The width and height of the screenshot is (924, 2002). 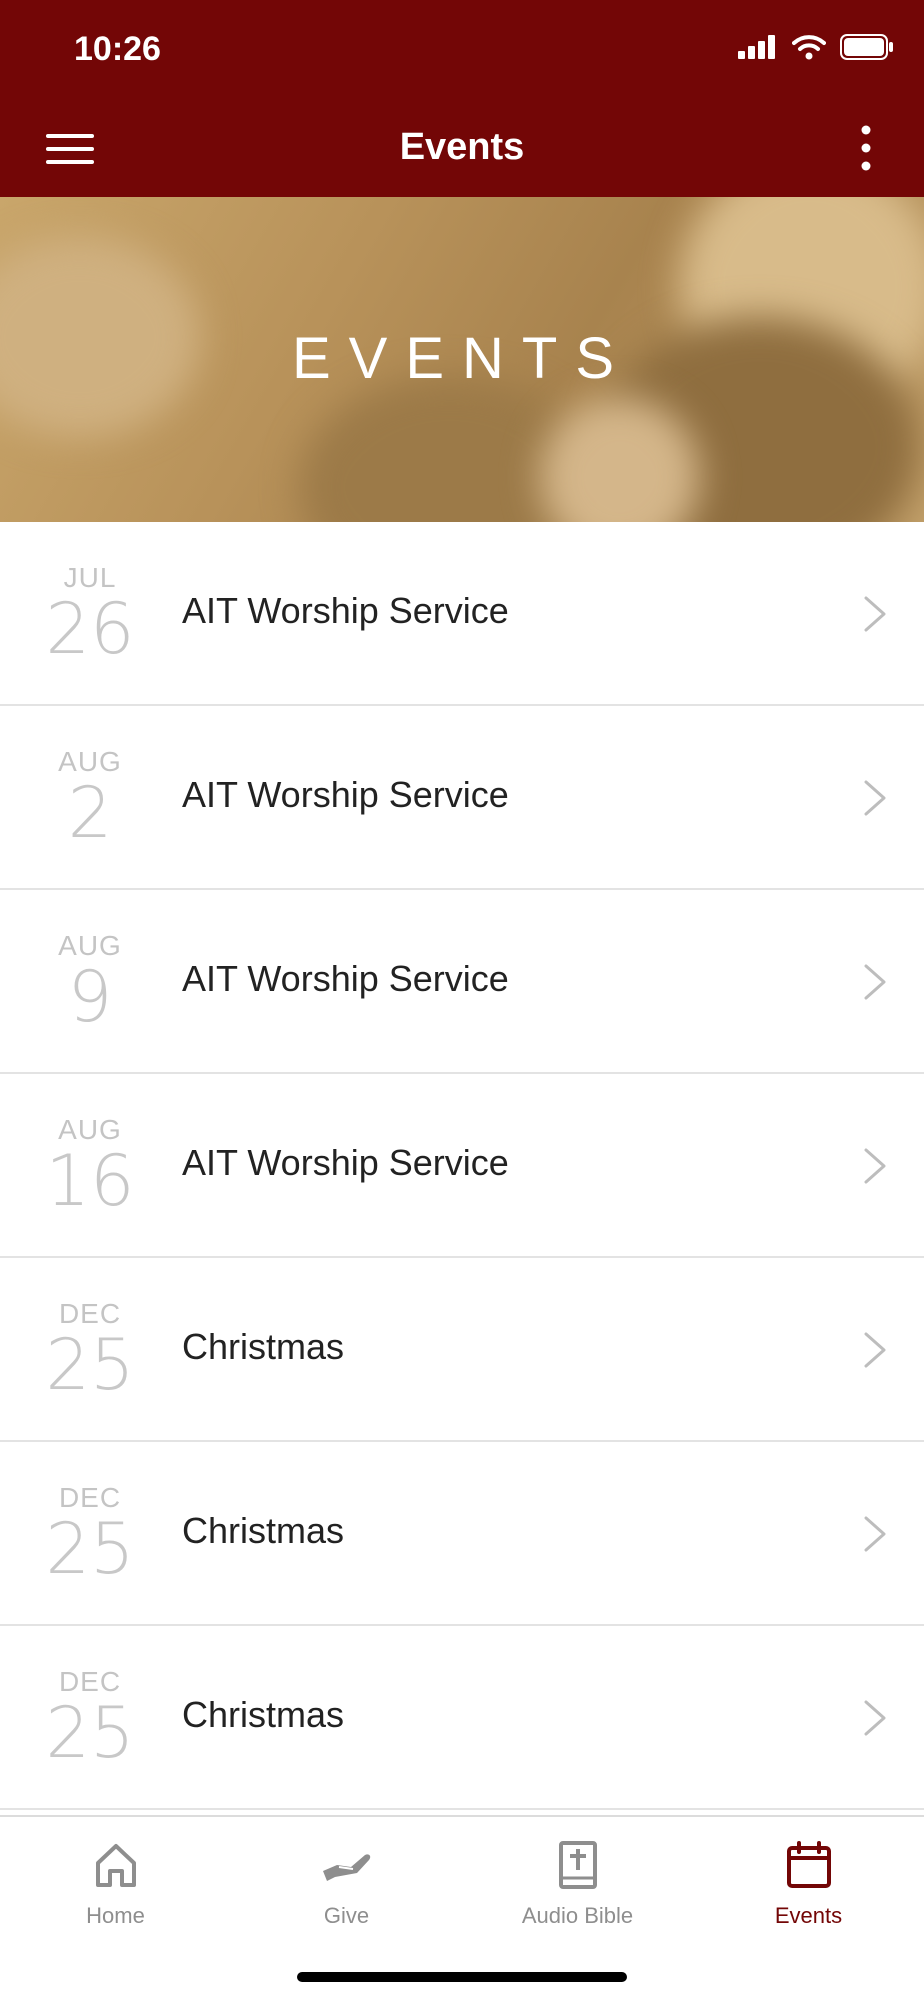 What do you see at coordinates (117, 49) in the screenshot?
I see `status-time: 10:26` at bounding box center [117, 49].